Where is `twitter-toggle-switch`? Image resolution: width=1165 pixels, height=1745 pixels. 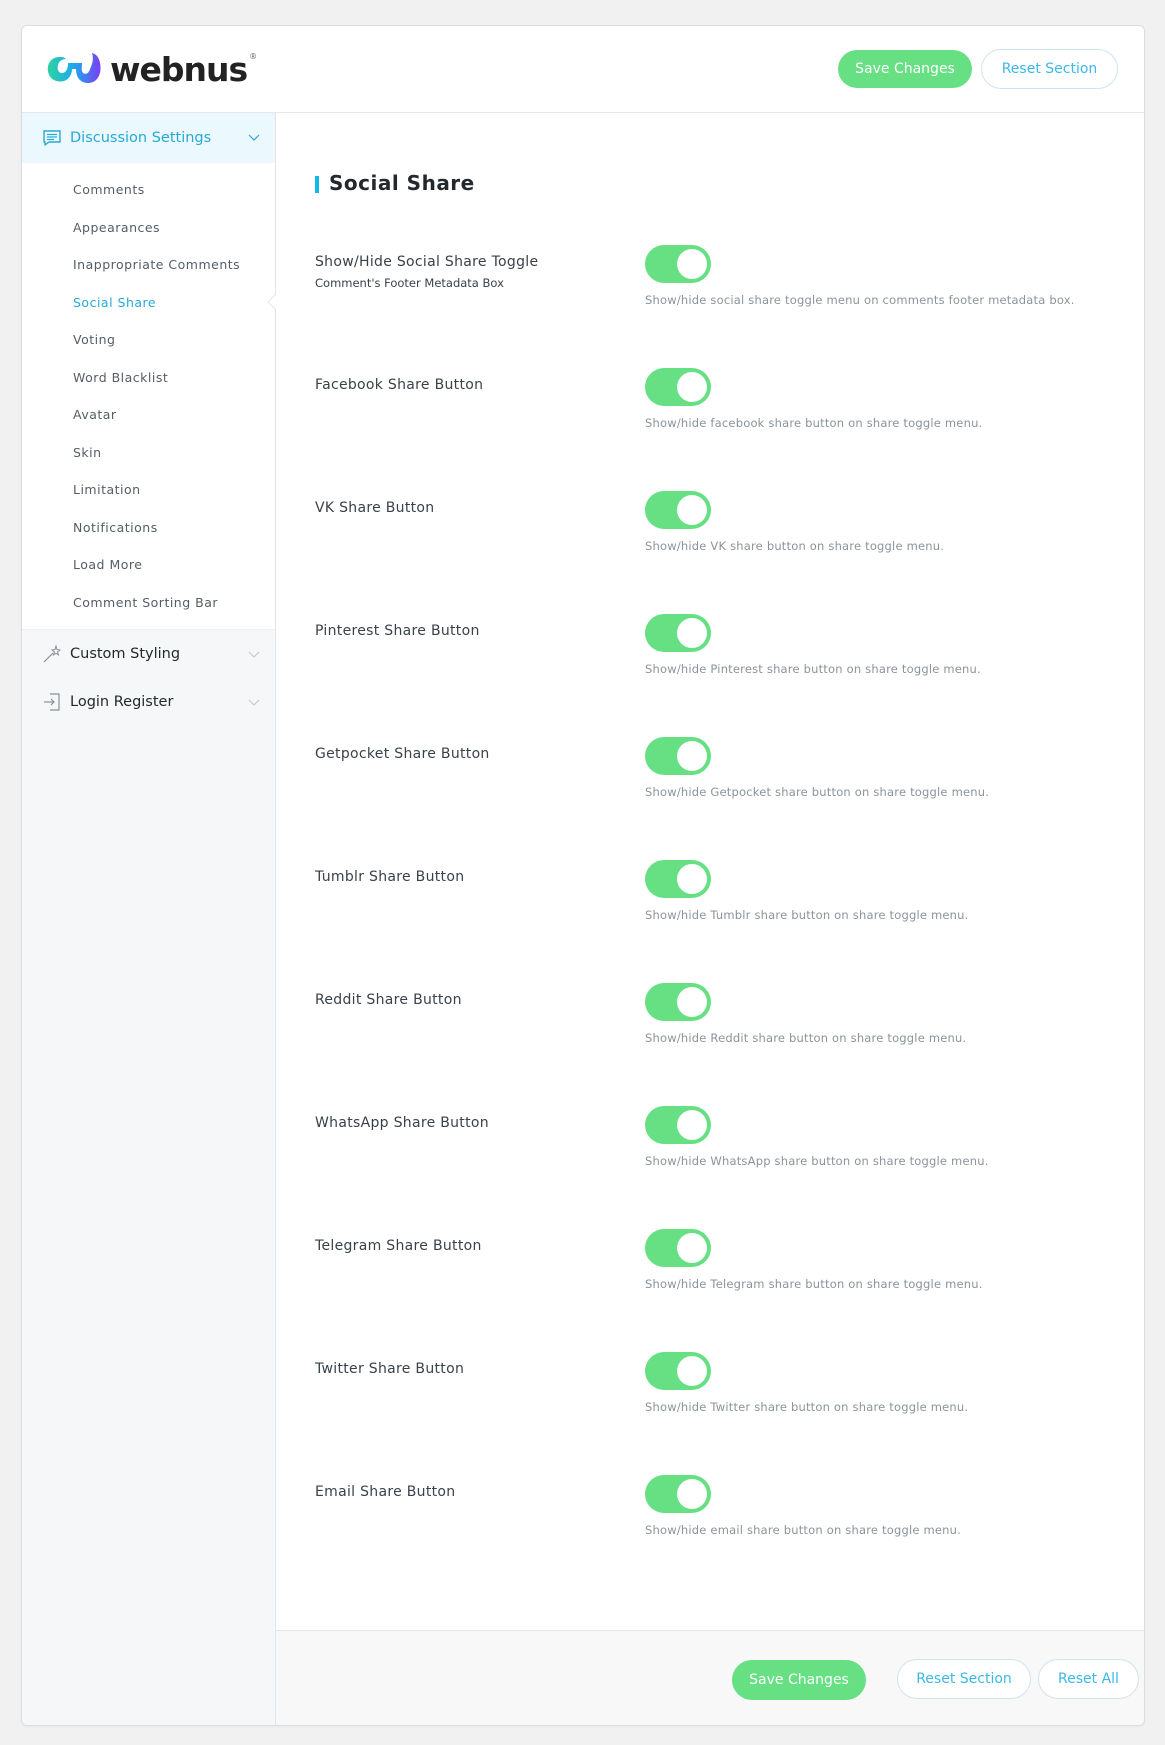
twitter-toggle-switch is located at coordinates (678, 1371).